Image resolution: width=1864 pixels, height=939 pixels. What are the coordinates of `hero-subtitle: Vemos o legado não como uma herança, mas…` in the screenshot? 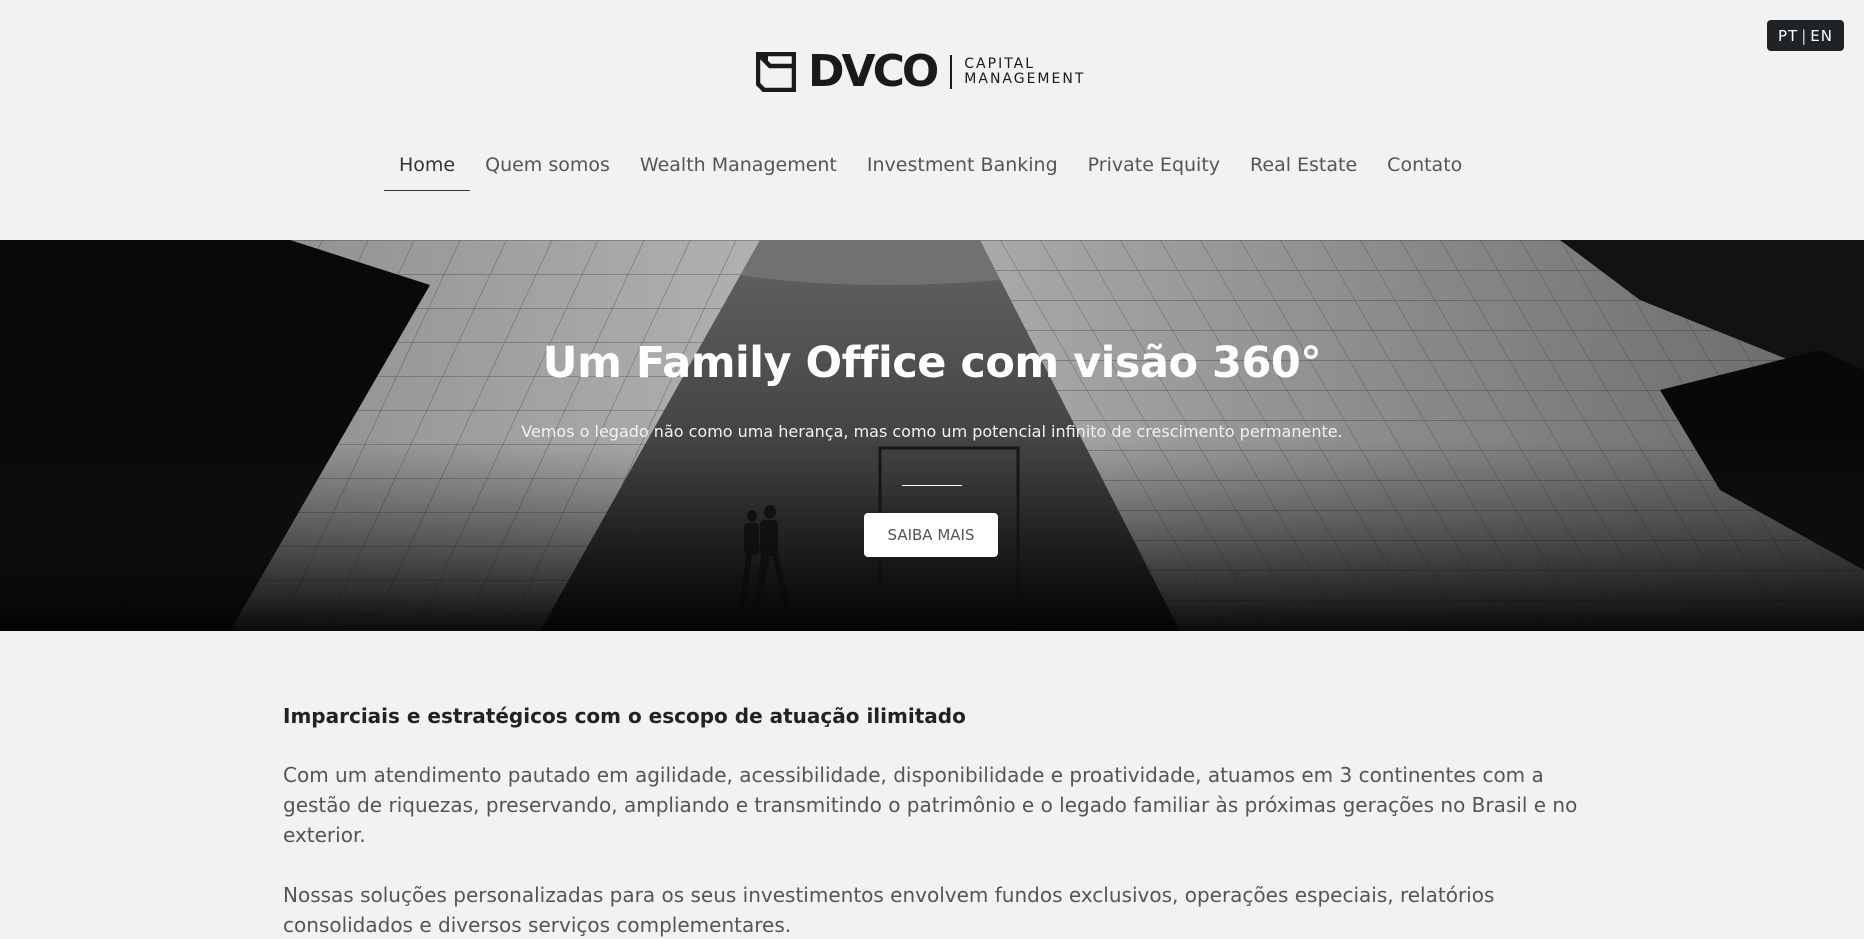 It's located at (932, 431).